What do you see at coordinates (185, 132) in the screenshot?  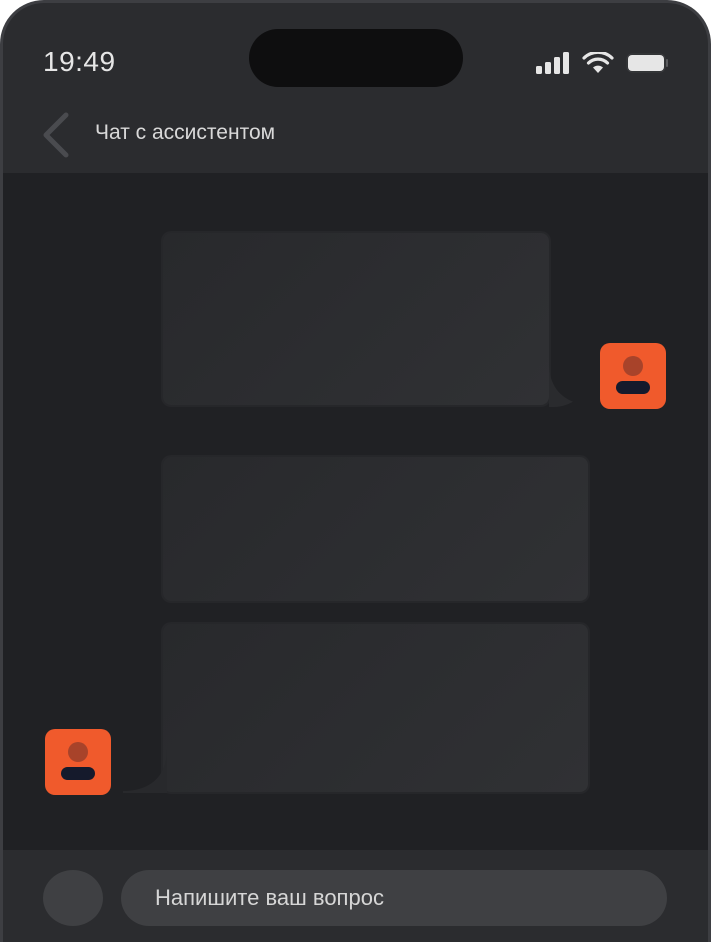 I see `page-title: Чат с ассистентом` at bounding box center [185, 132].